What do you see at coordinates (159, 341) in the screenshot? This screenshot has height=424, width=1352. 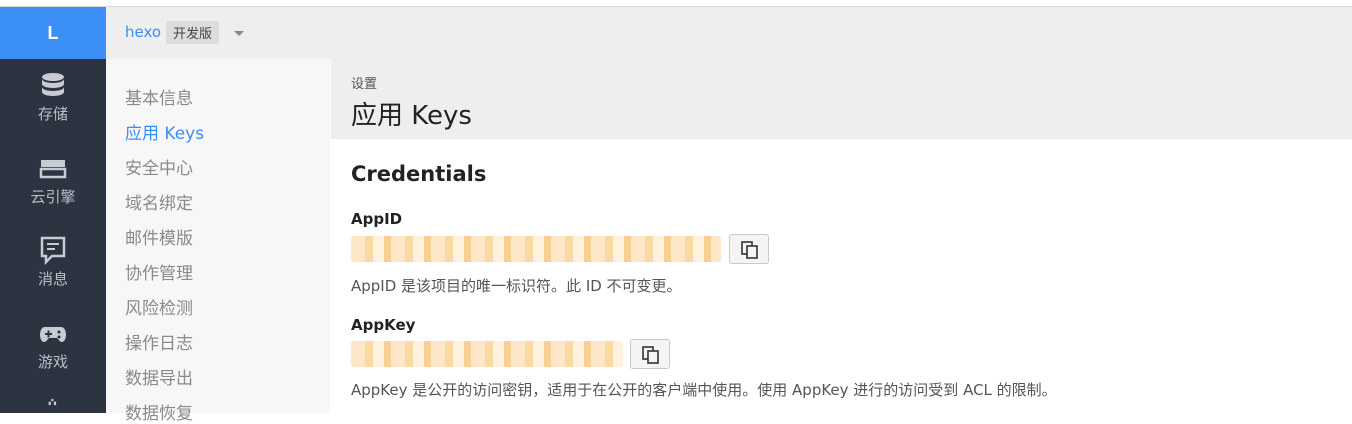 I see `menu-item-operation-log: 操作日志` at bounding box center [159, 341].